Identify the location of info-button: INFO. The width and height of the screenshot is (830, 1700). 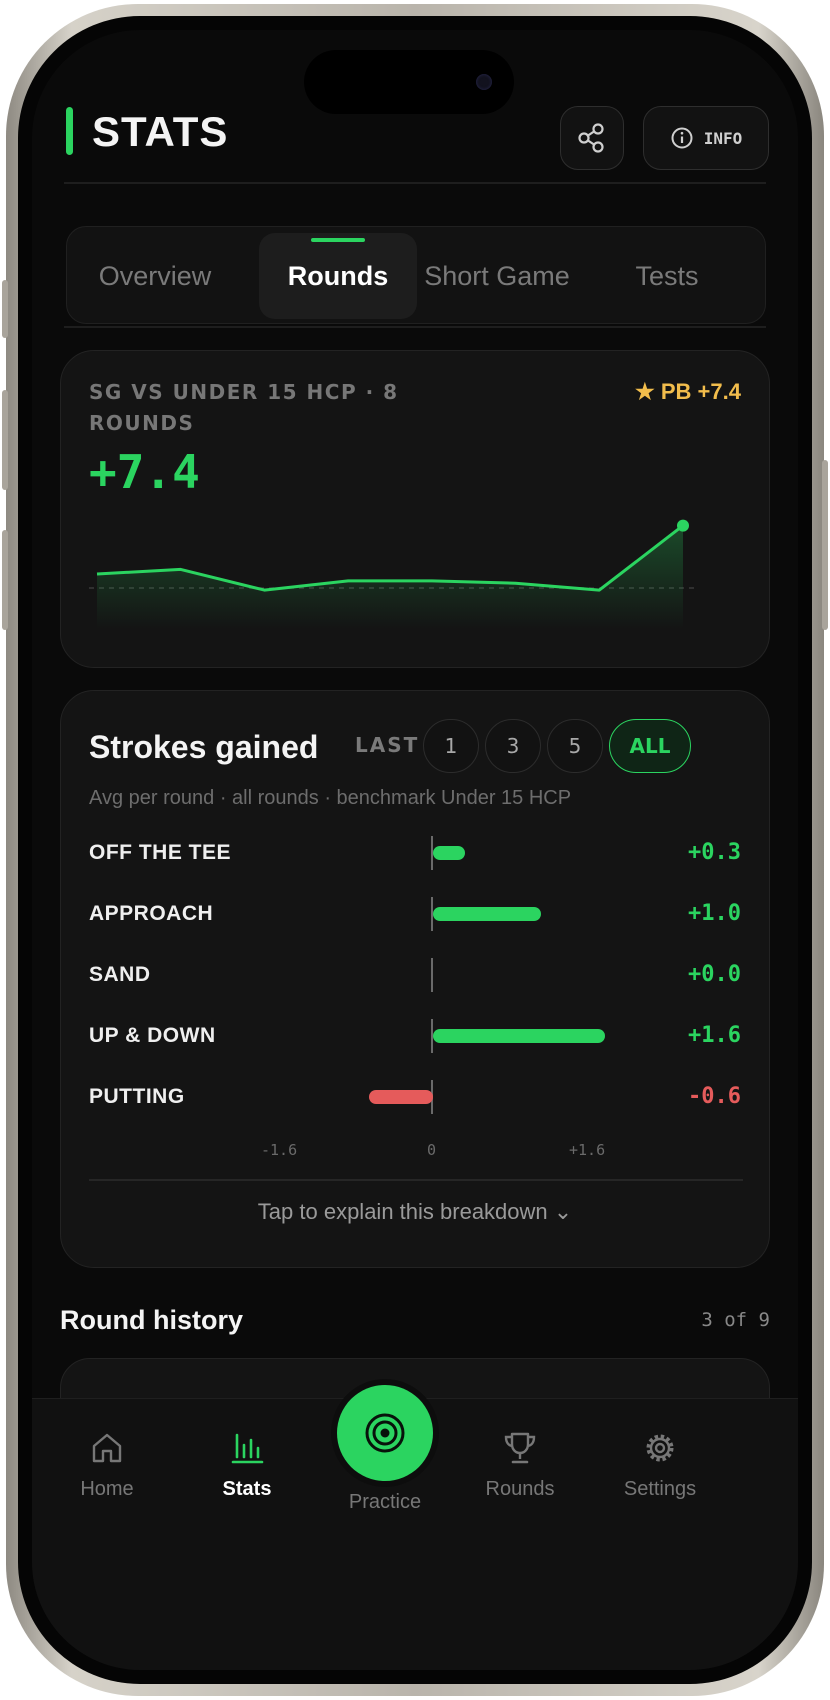
(706, 138).